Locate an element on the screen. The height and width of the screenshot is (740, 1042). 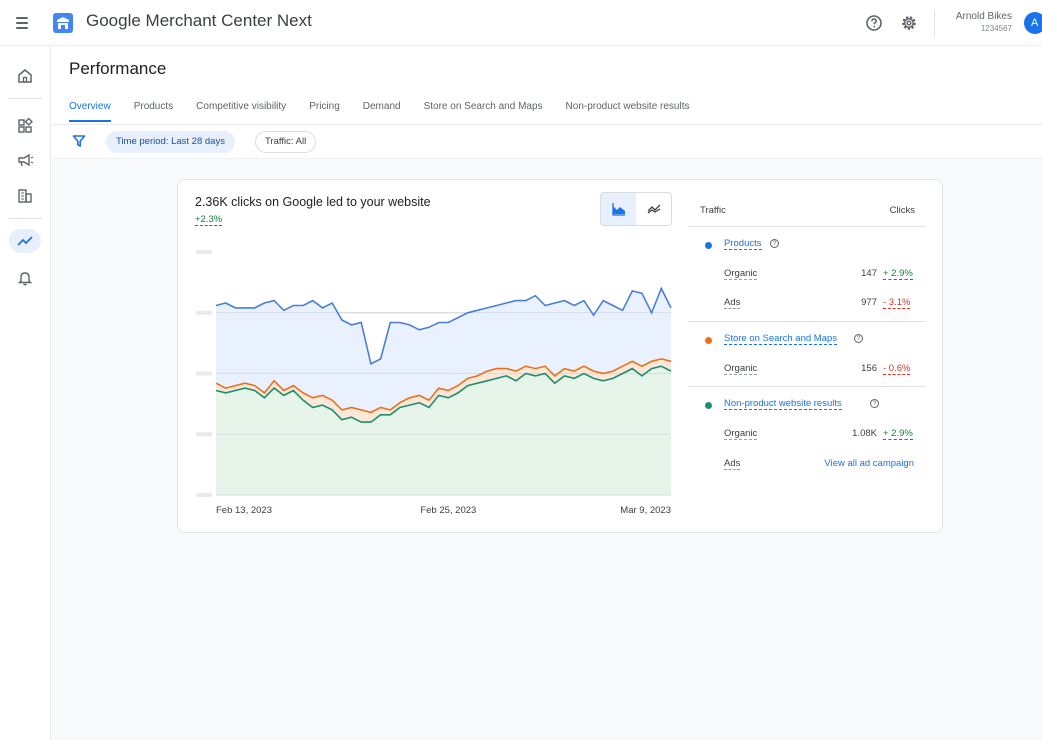
traffic-header: Traffic is located at coordinates (713, 210).